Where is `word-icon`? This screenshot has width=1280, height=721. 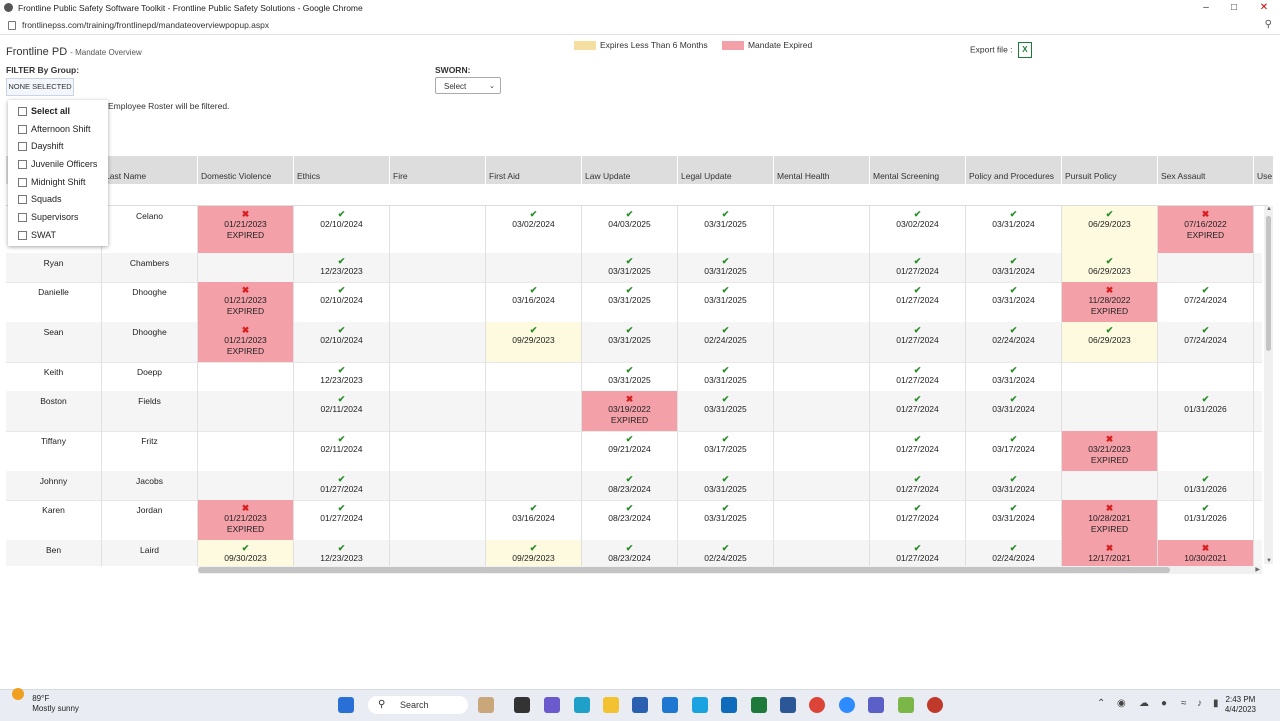
word-icon is located at coordinates (788, 705).